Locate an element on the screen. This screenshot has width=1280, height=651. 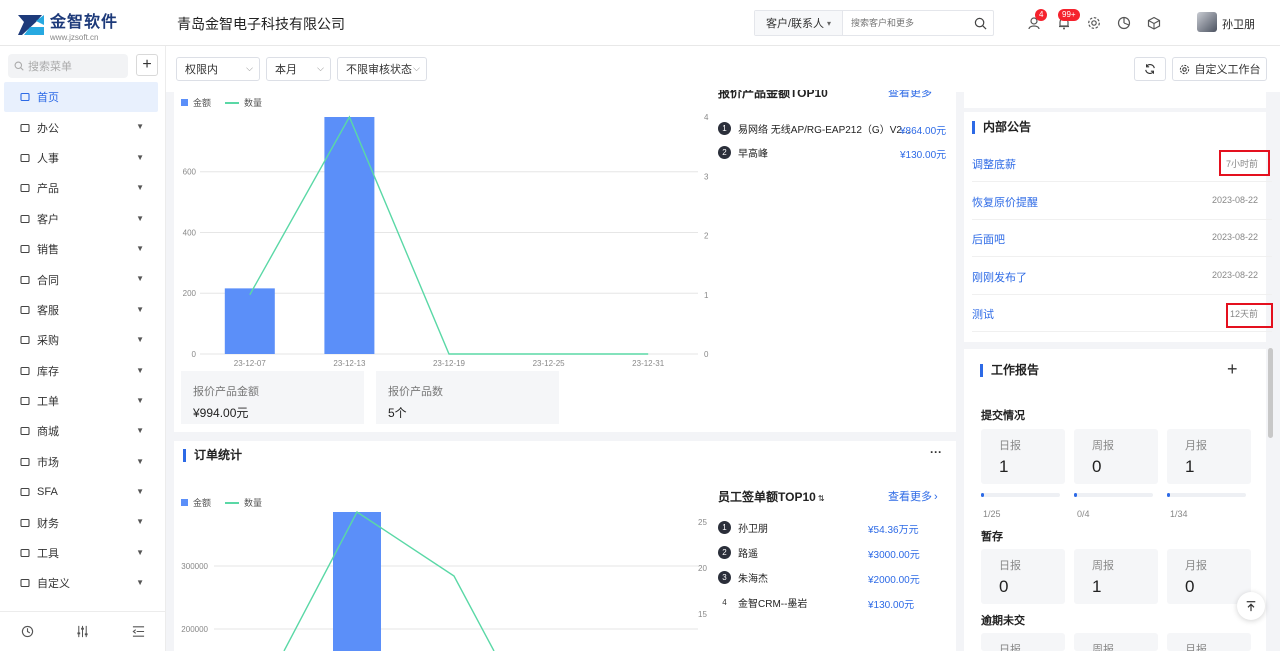
overdue-weekly: 周报 is located at coordinates (1116, 642).